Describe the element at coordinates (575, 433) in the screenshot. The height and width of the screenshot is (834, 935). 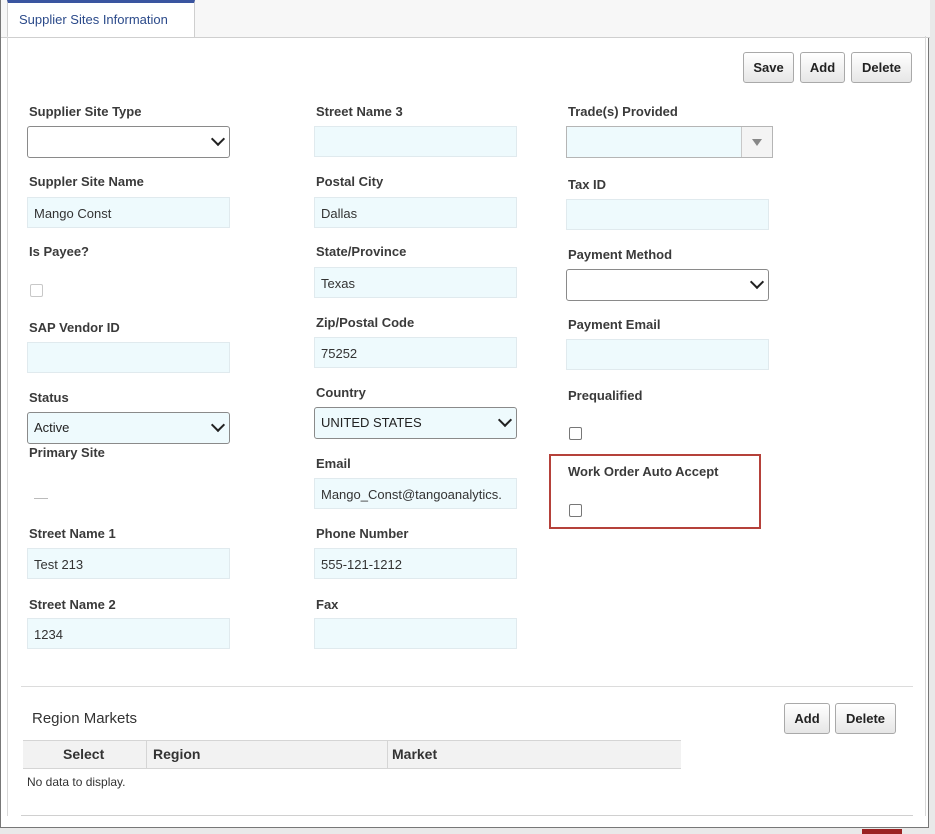
I see `prequalified-checkbox` at that location.